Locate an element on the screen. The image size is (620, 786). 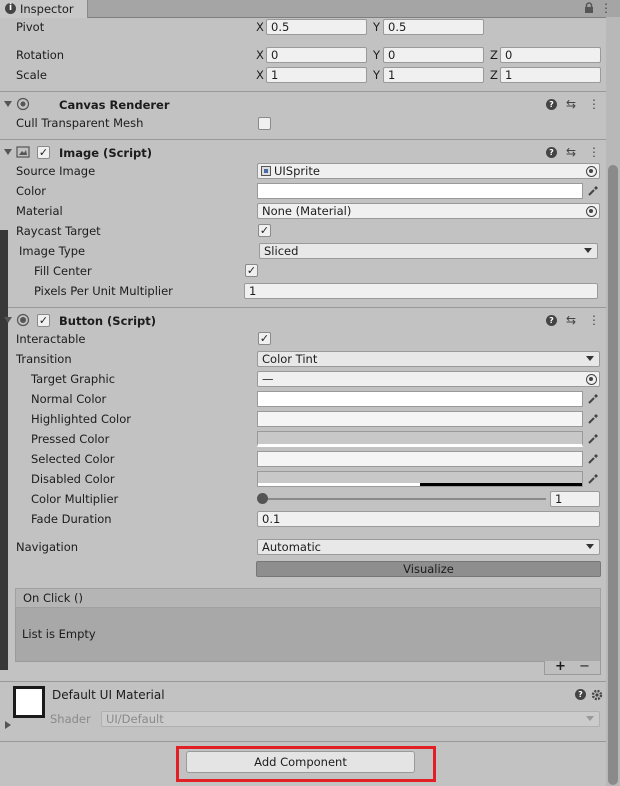
on-click-list: List is Empty is located at coordinates (308, 635).